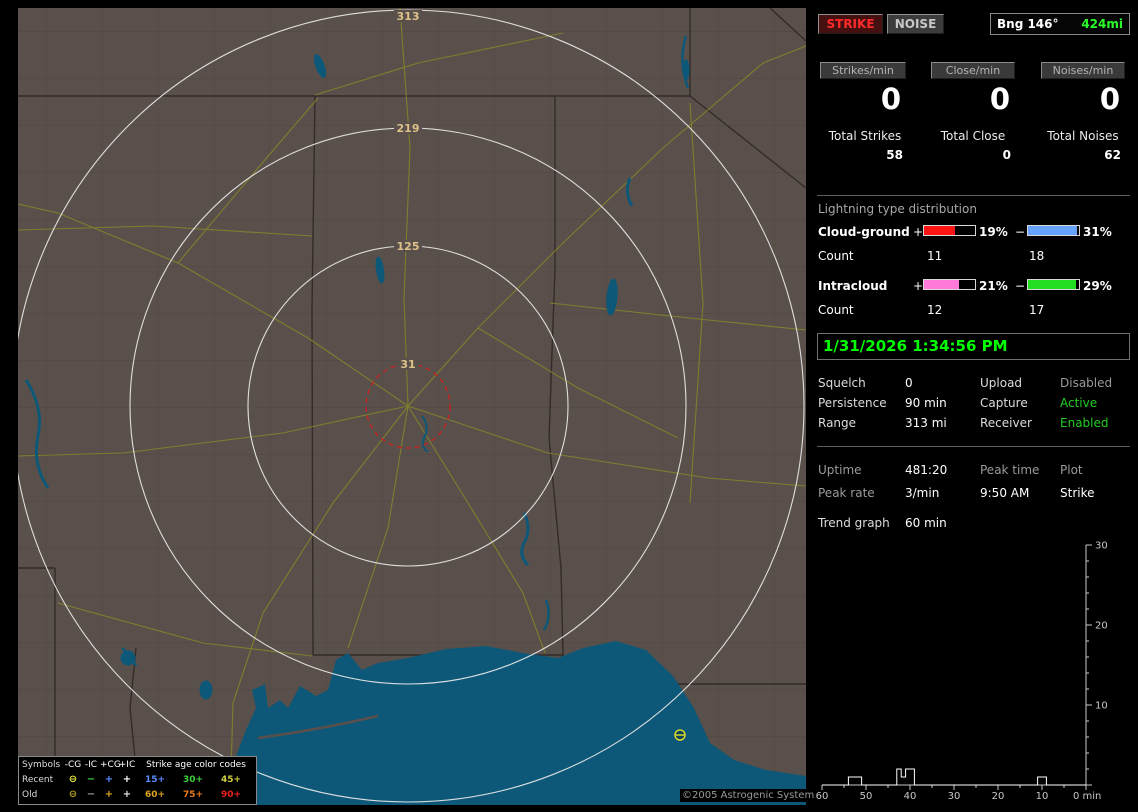 This screenshot has width=1138, height=812. I want to click on bearing-distance: 424mi, so click(1102, 24).